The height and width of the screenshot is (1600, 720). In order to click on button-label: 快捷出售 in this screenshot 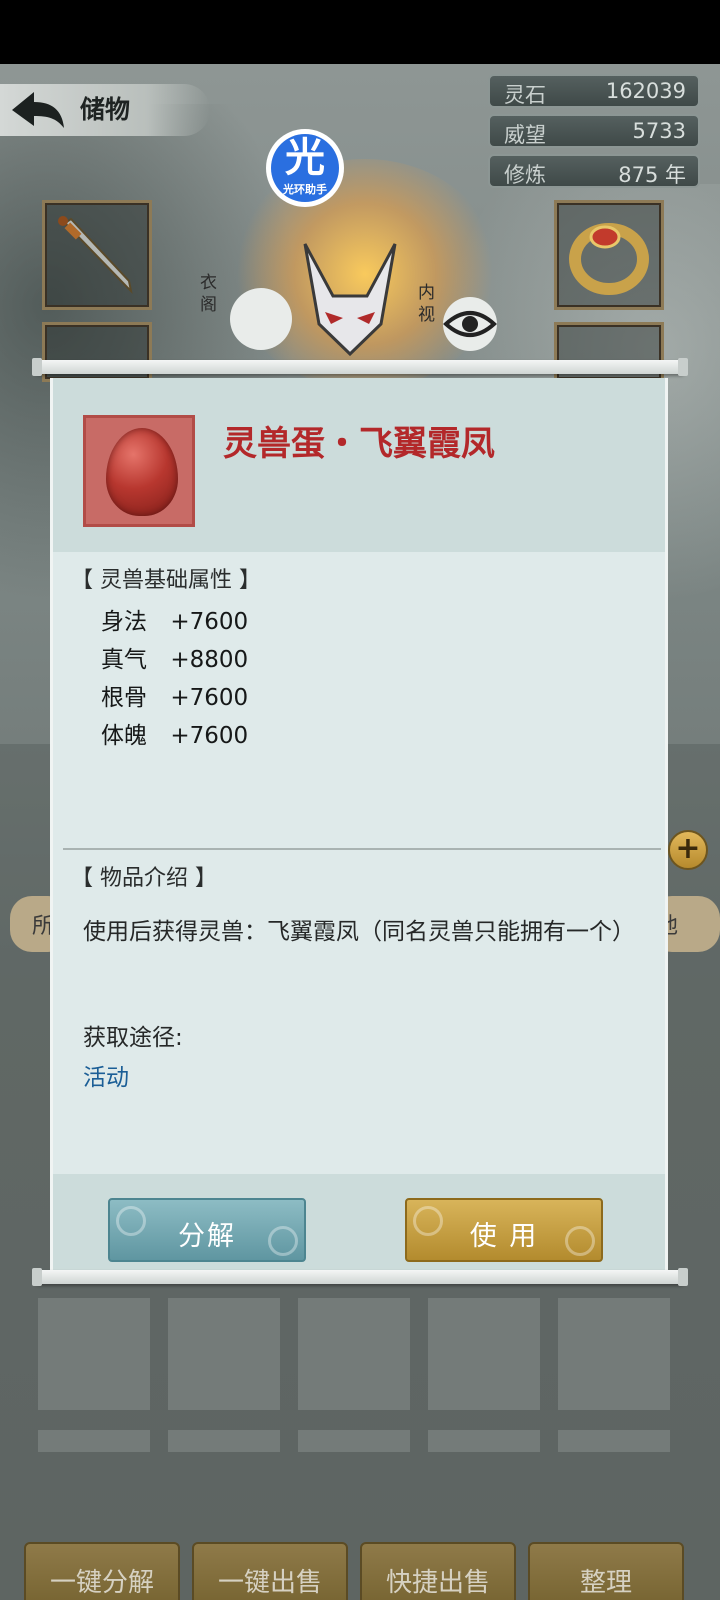, I will do `click(437, 1583)`.